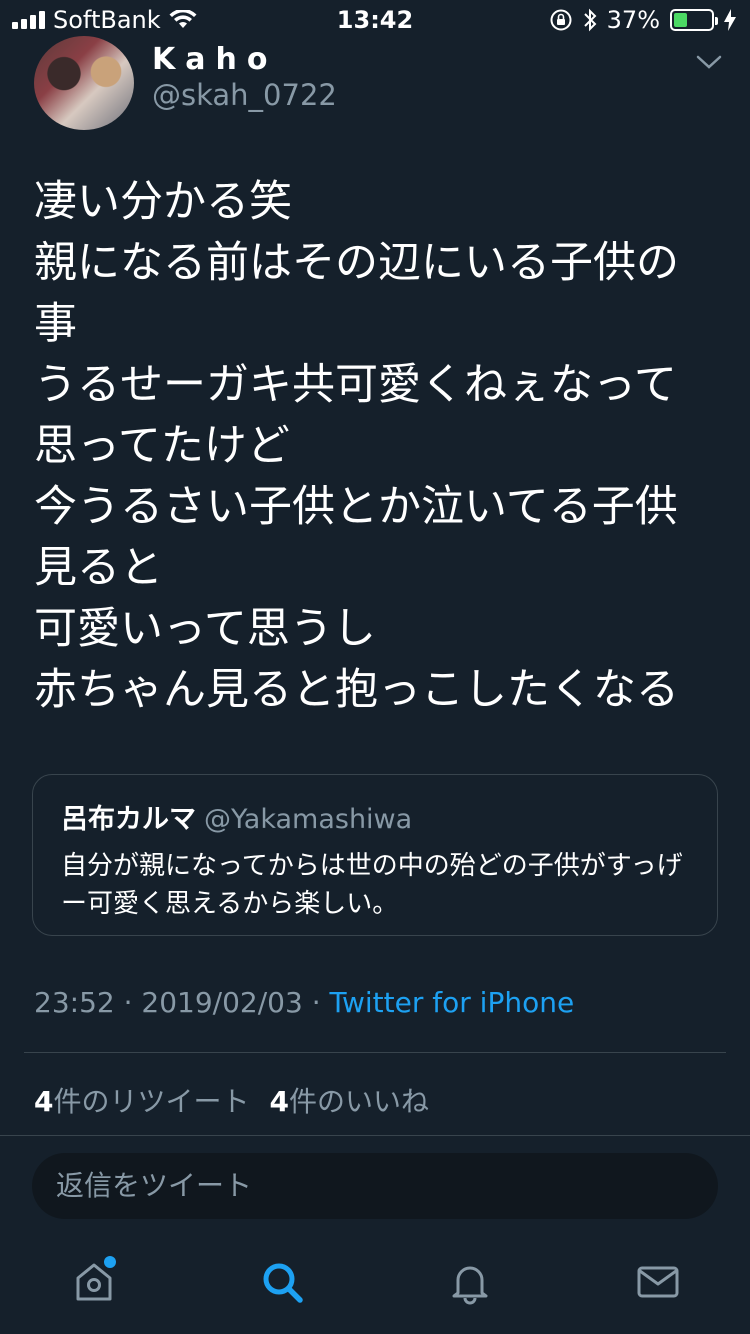  Describe the element at coordinates (244, 95) in the screenshot. I see `author-handle: @skah_0722` at that location.